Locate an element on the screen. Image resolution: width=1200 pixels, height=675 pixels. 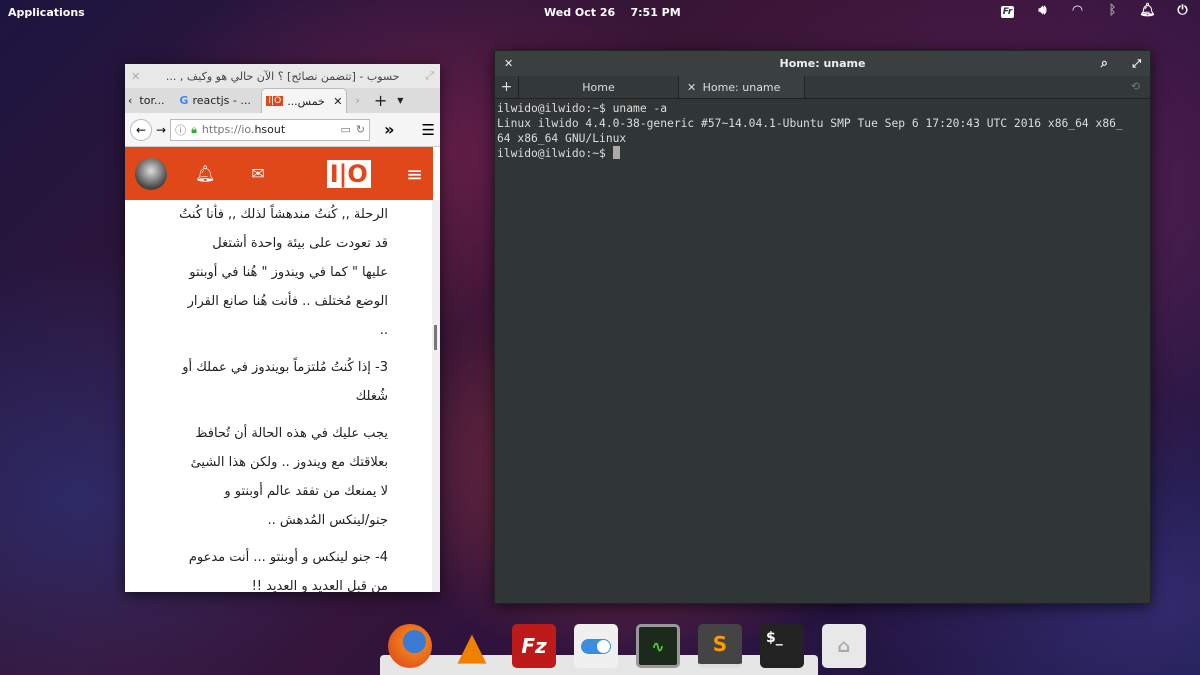
search-icon: ⌕ is located at coordinates (1104, 63).